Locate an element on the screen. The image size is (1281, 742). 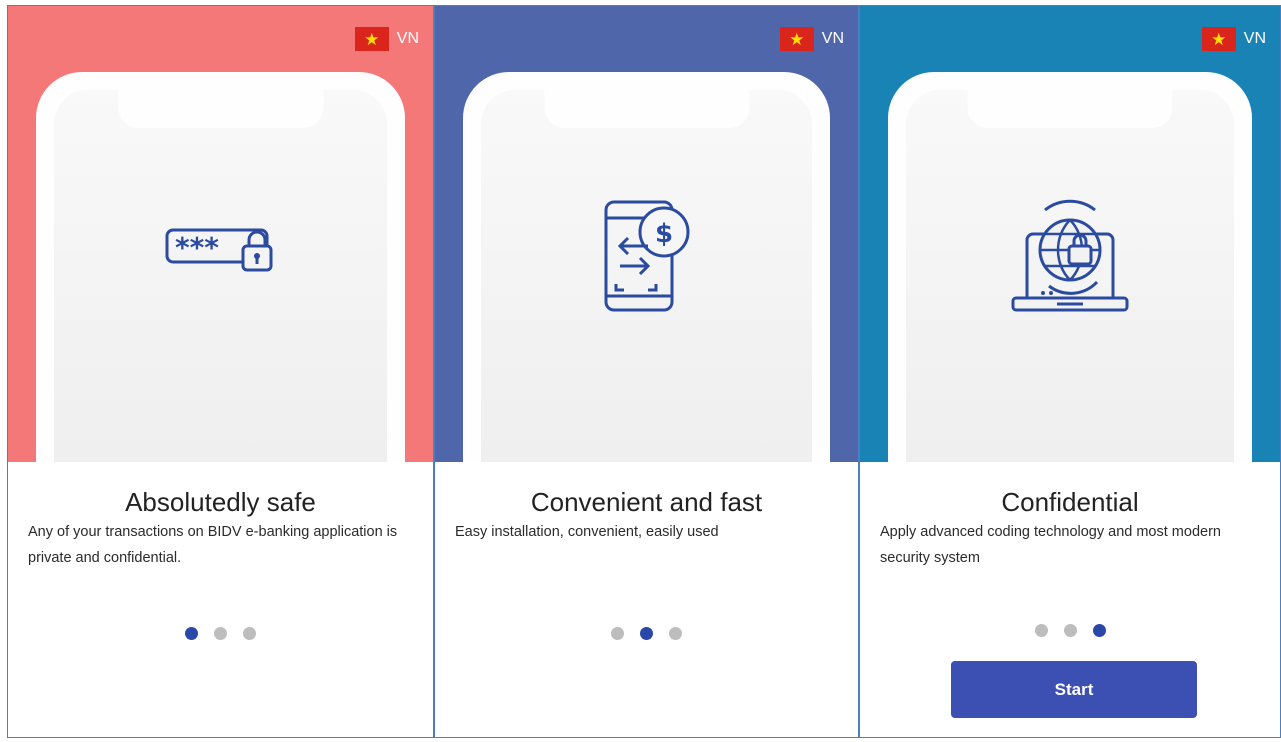
phone-screen: $ is located at coordinates (646, 291).